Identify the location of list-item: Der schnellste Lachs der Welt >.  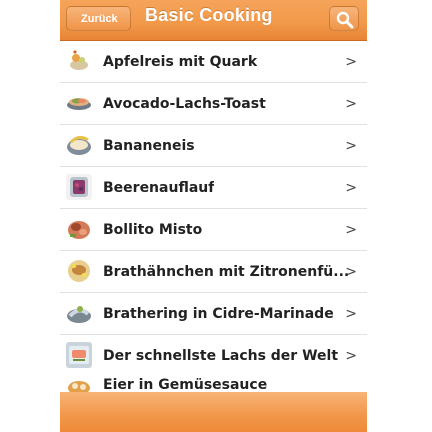
(213, 356).